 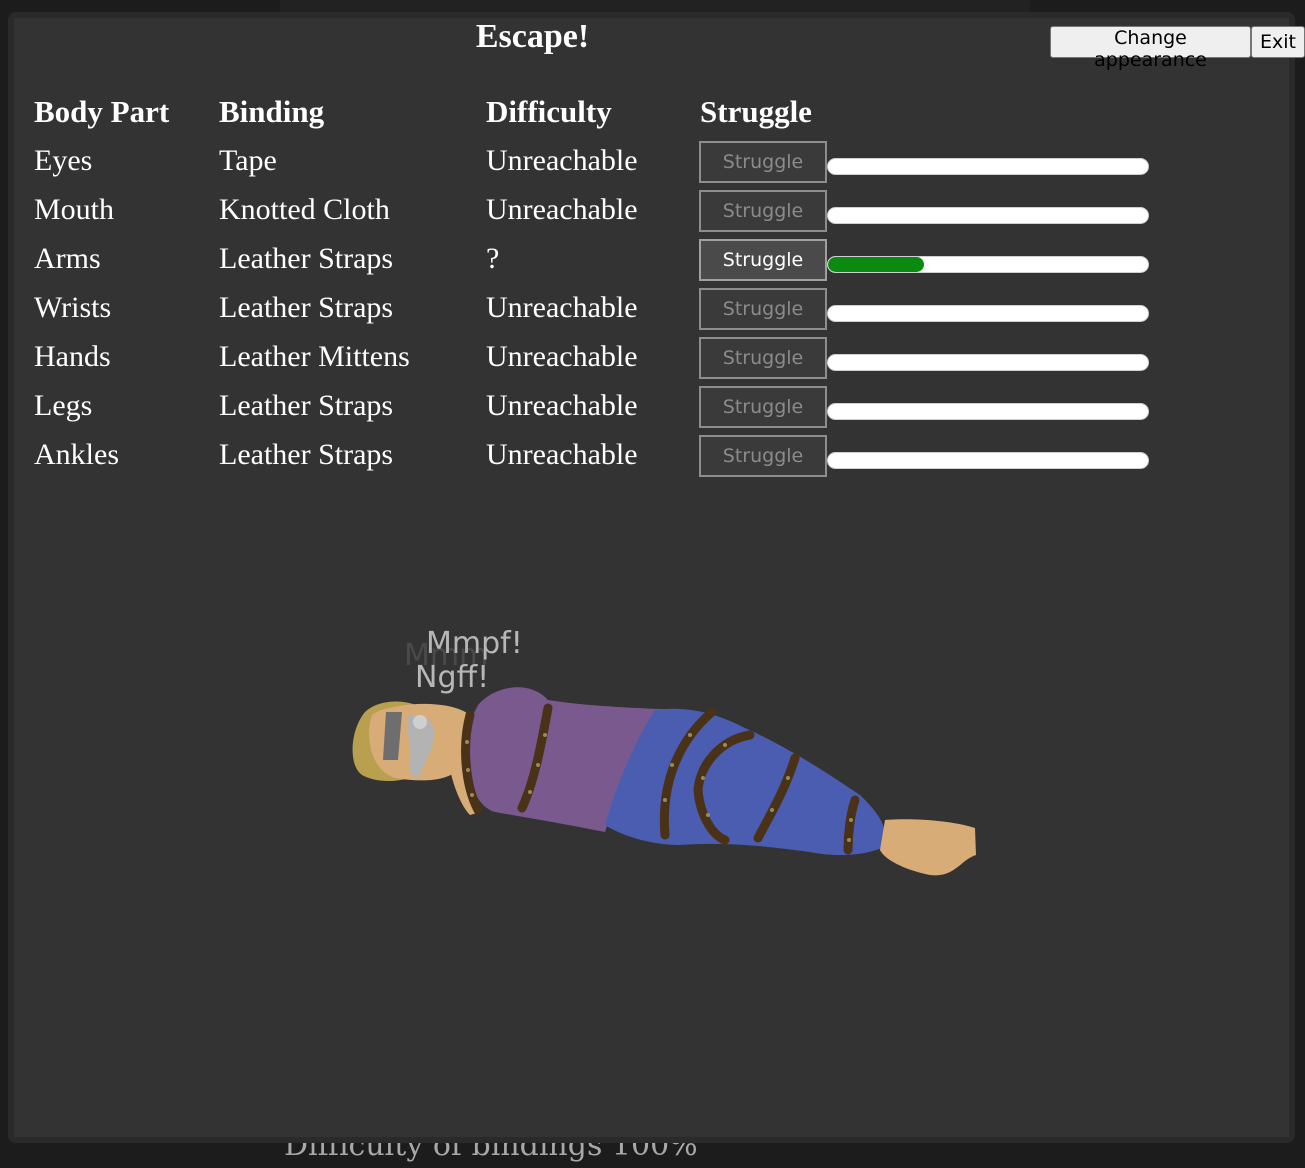 I want to click on binding-cell: Leather Mittens, so click(x=314, y=356).